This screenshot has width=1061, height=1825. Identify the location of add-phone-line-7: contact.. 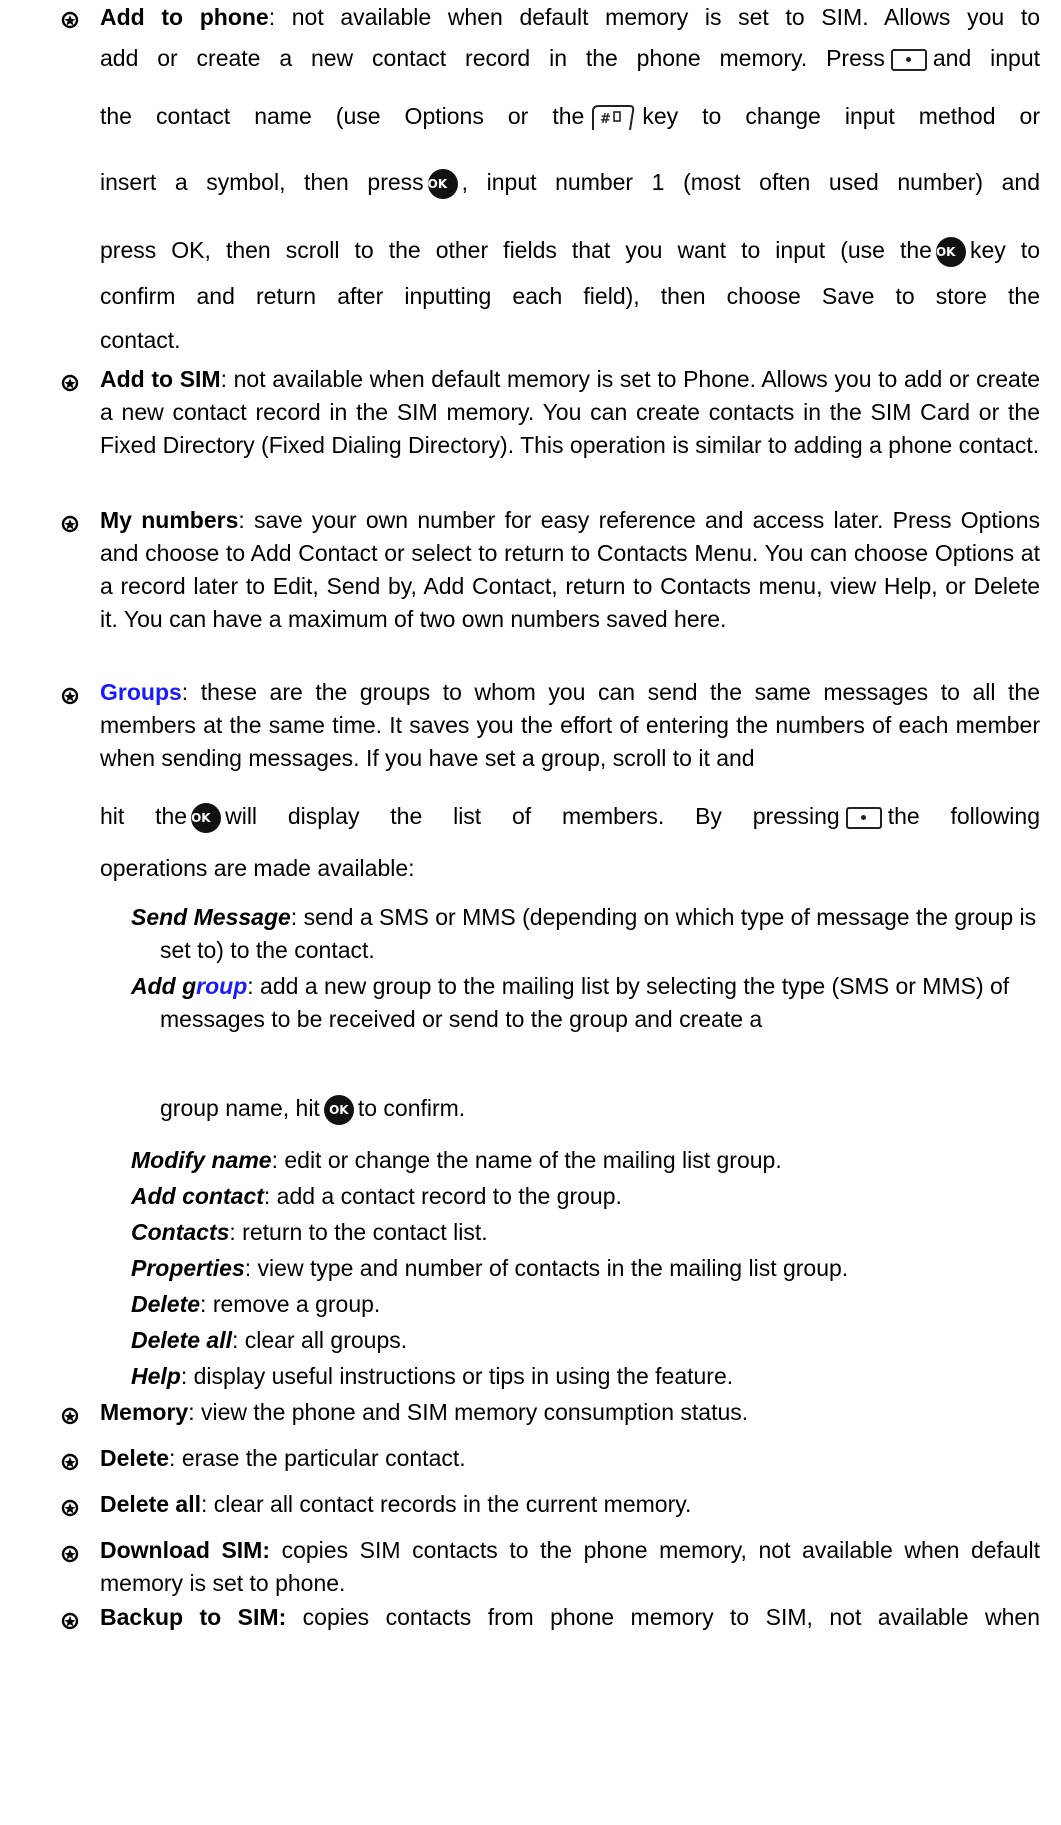
(140, 340).